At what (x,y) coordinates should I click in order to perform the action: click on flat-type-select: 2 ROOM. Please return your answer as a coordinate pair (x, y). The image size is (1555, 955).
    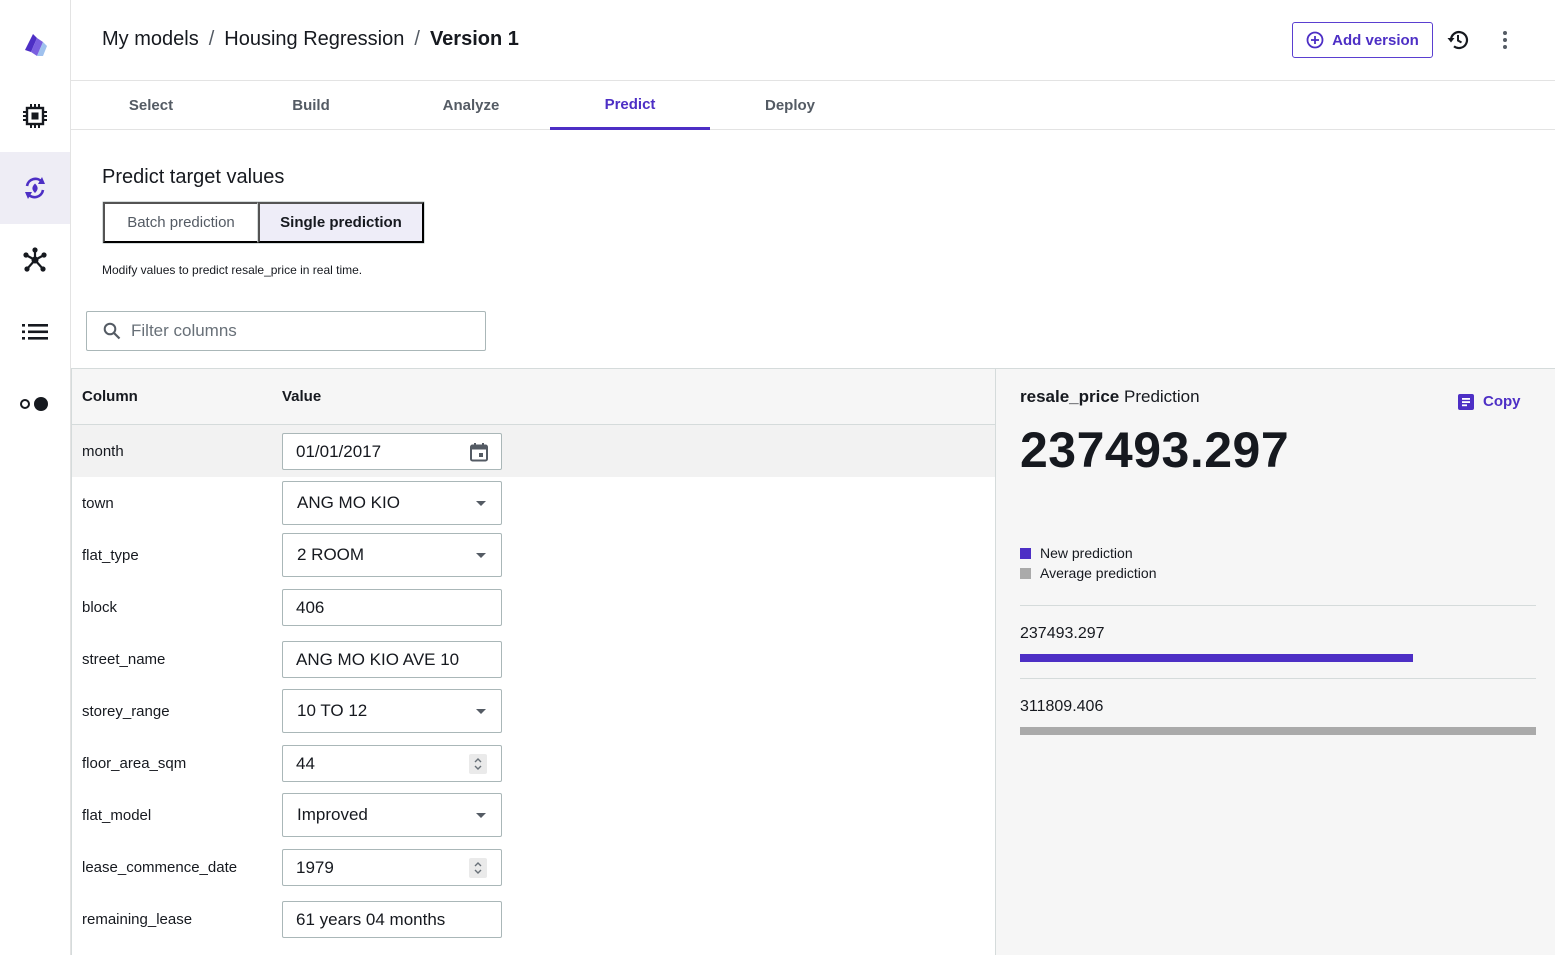
    Looking at the image, I should click on (392, 555).